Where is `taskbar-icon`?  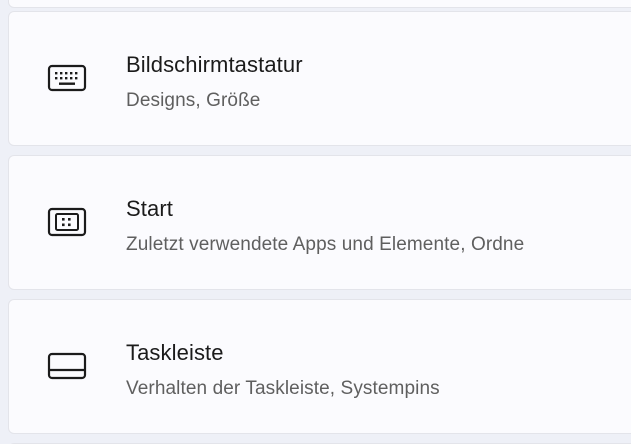 taskbar-icon is located at coordinates (67, 366).